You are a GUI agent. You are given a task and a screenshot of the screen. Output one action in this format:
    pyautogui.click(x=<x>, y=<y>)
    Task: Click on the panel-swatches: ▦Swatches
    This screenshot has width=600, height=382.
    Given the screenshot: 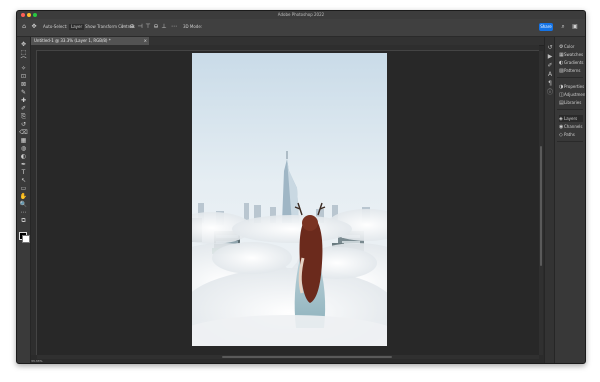 What is the action you would take?
    pyautogui.click(x=571, y=54)
    